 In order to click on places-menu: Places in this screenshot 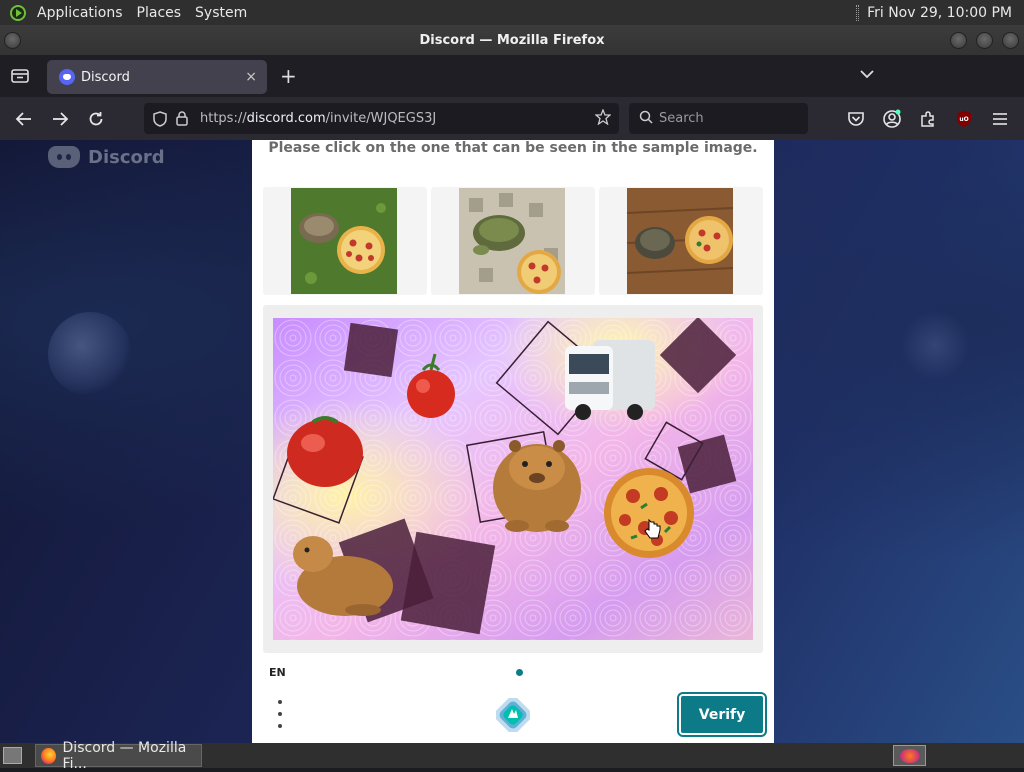, I will do `click(159, 13)`.